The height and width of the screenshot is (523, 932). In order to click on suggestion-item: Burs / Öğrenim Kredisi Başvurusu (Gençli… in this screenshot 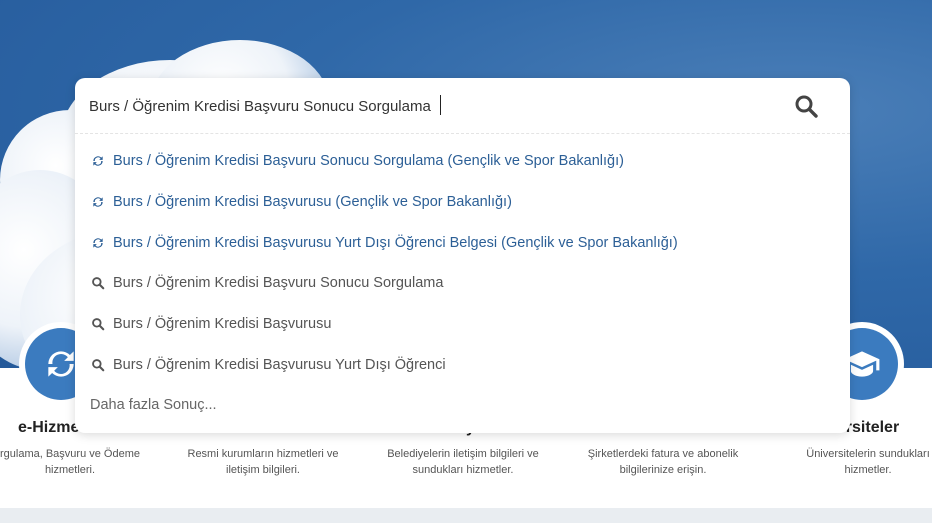, I will do `click(462, 202)`.